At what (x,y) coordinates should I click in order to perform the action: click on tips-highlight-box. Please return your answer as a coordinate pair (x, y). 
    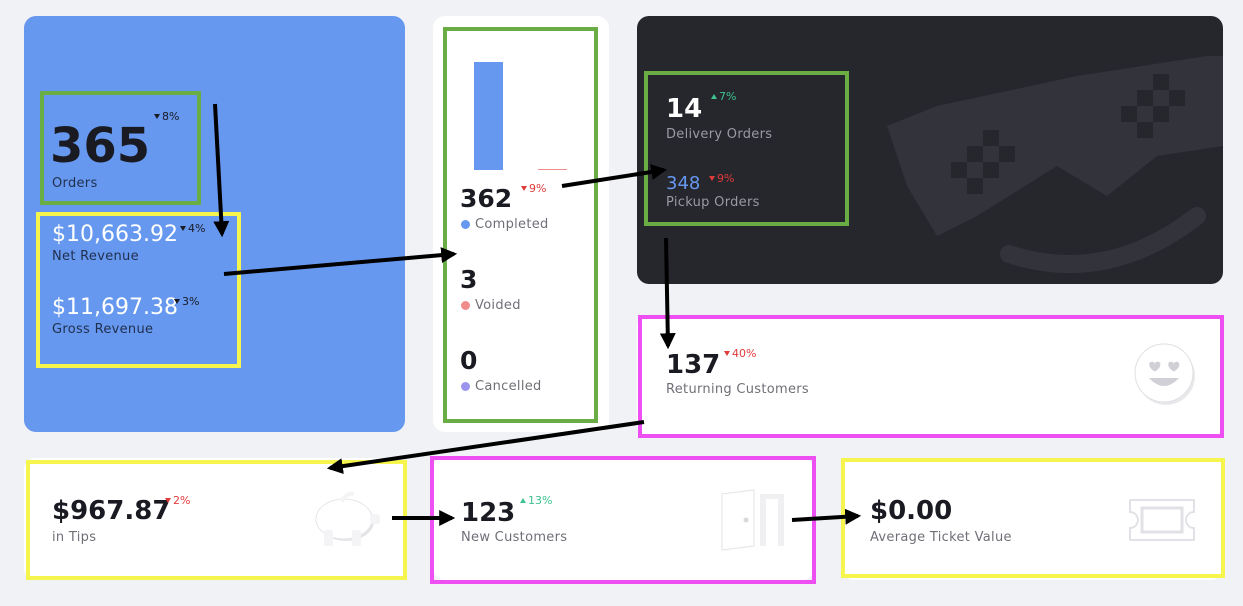
    Looking at the image, I should click on (216, 520).